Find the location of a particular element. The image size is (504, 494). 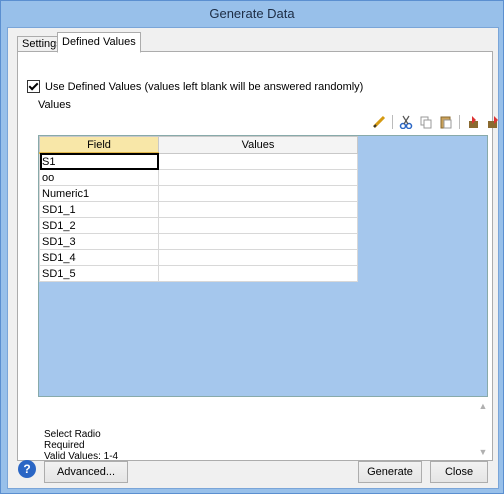

tab-defined-values: Defined Values is located at coordinates (99, 42).